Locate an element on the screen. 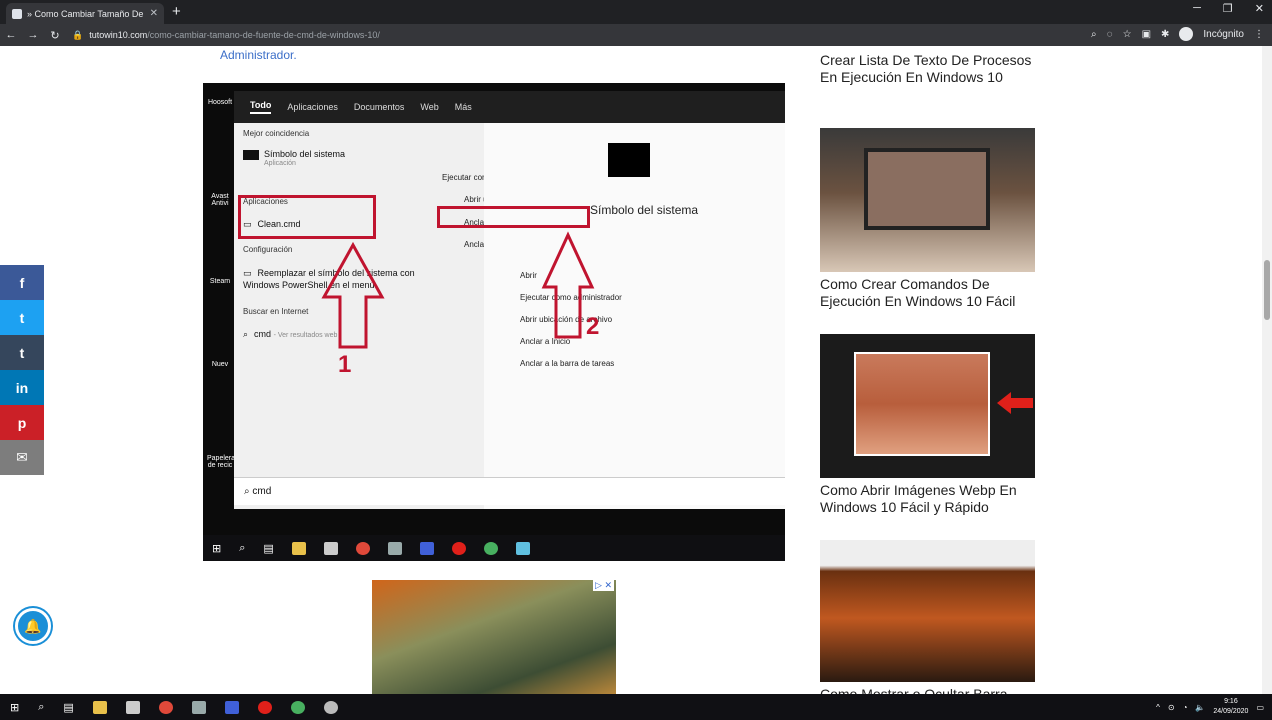 This screenshot has width=1272, height=720. email-share-button: ✉ is located at coordinates (22, 457).